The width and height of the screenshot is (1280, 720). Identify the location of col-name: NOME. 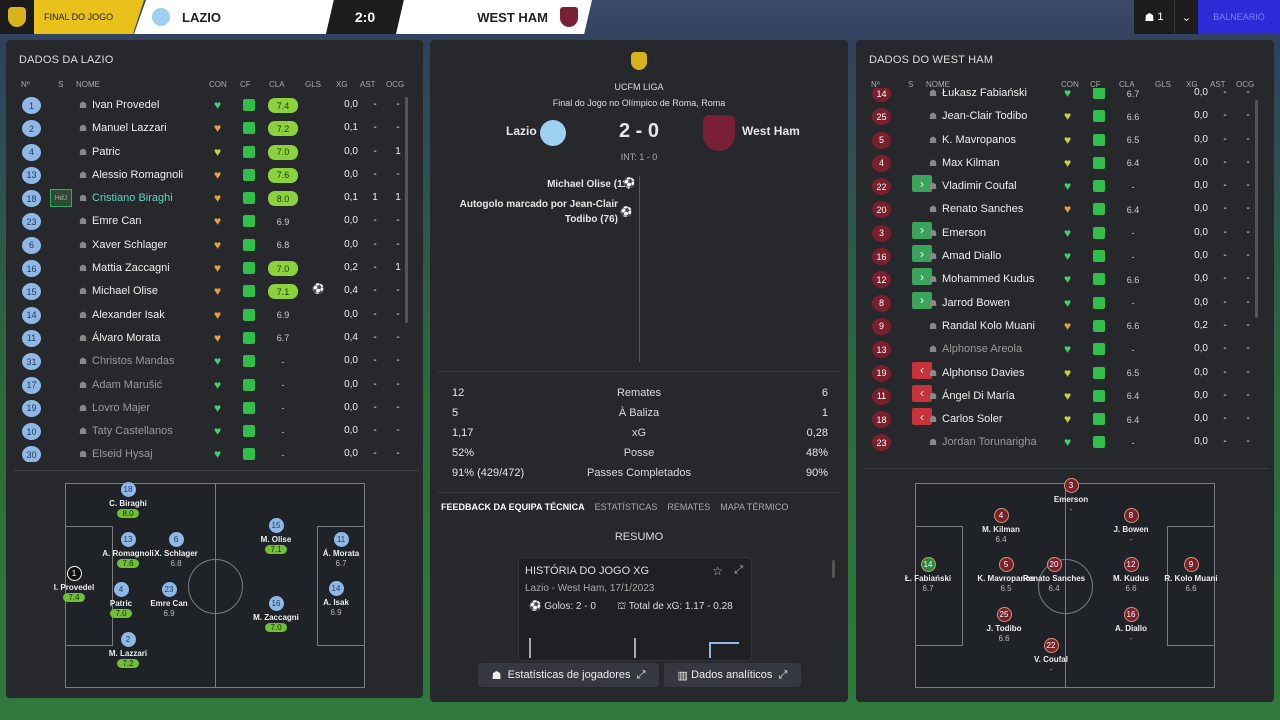
(88, 84).